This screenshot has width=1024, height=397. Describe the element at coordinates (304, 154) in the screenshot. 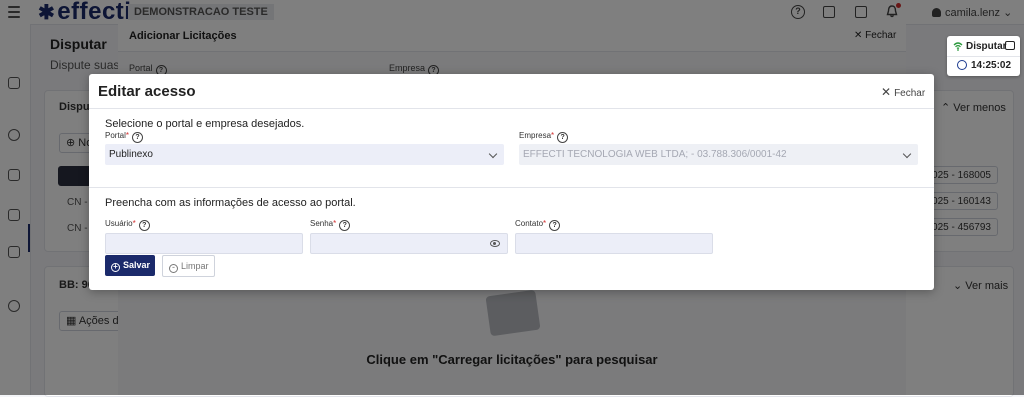

I see `portal-select: Publinexo` at that location.